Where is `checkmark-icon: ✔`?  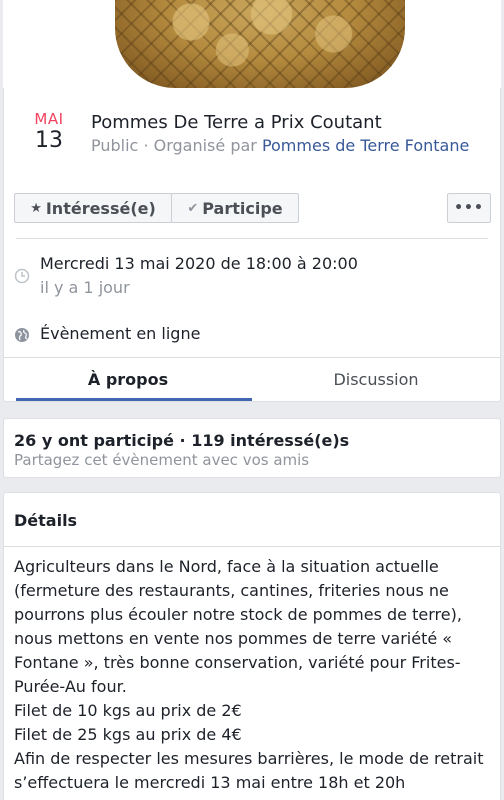 checkmark-icon: ✔ is located at coordinates (193, 208).